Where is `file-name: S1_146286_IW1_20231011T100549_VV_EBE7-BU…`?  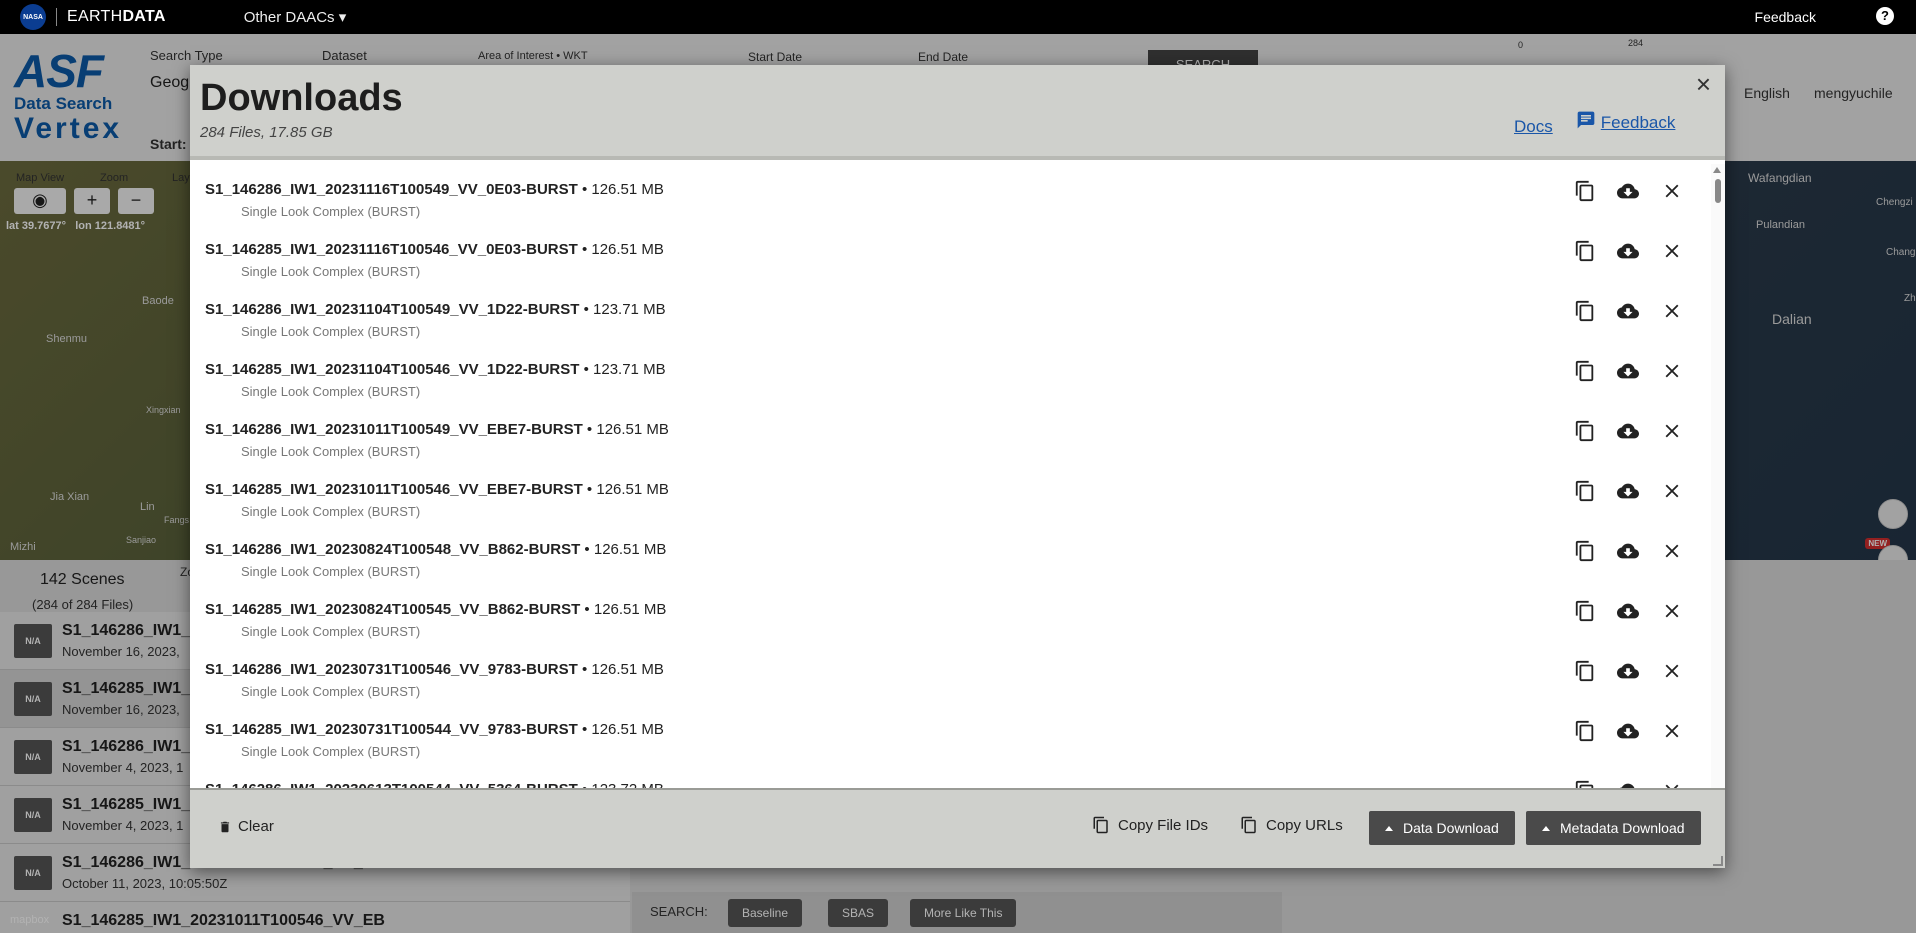 file-name: S1_146286_IW1_20231011T100549_VV_EBE7-BU… is located at coordinates (437, 429).